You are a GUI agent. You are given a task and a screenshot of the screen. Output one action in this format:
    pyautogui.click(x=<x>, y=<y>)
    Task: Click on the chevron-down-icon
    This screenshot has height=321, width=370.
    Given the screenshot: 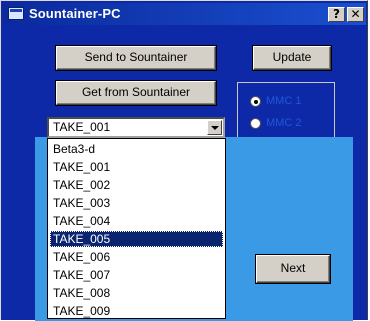 What is the action you would take?
    pyautogui.click(x=214, y=127)
    